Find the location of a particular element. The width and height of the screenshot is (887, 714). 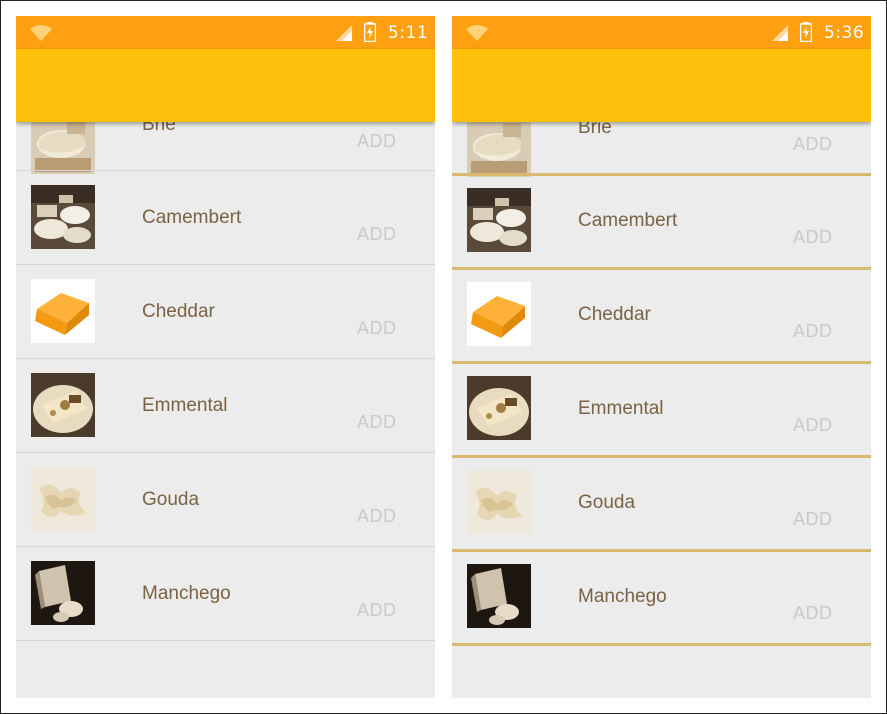

status-bar: 5:36 is located at coordinates (661, 32).